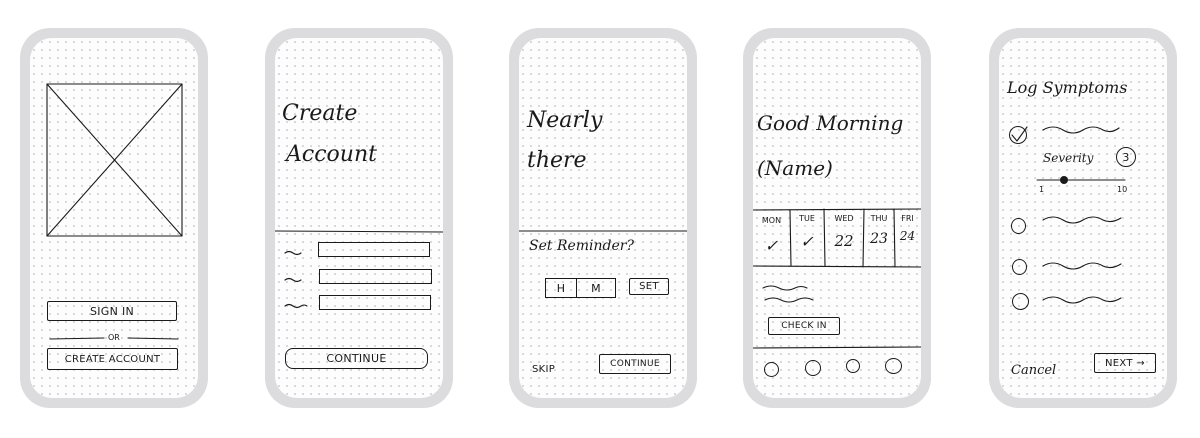 Image resolution: width=1200 pixels, height=438 pixels. I want to click on hours-placeholder: H, so click(561, 288).